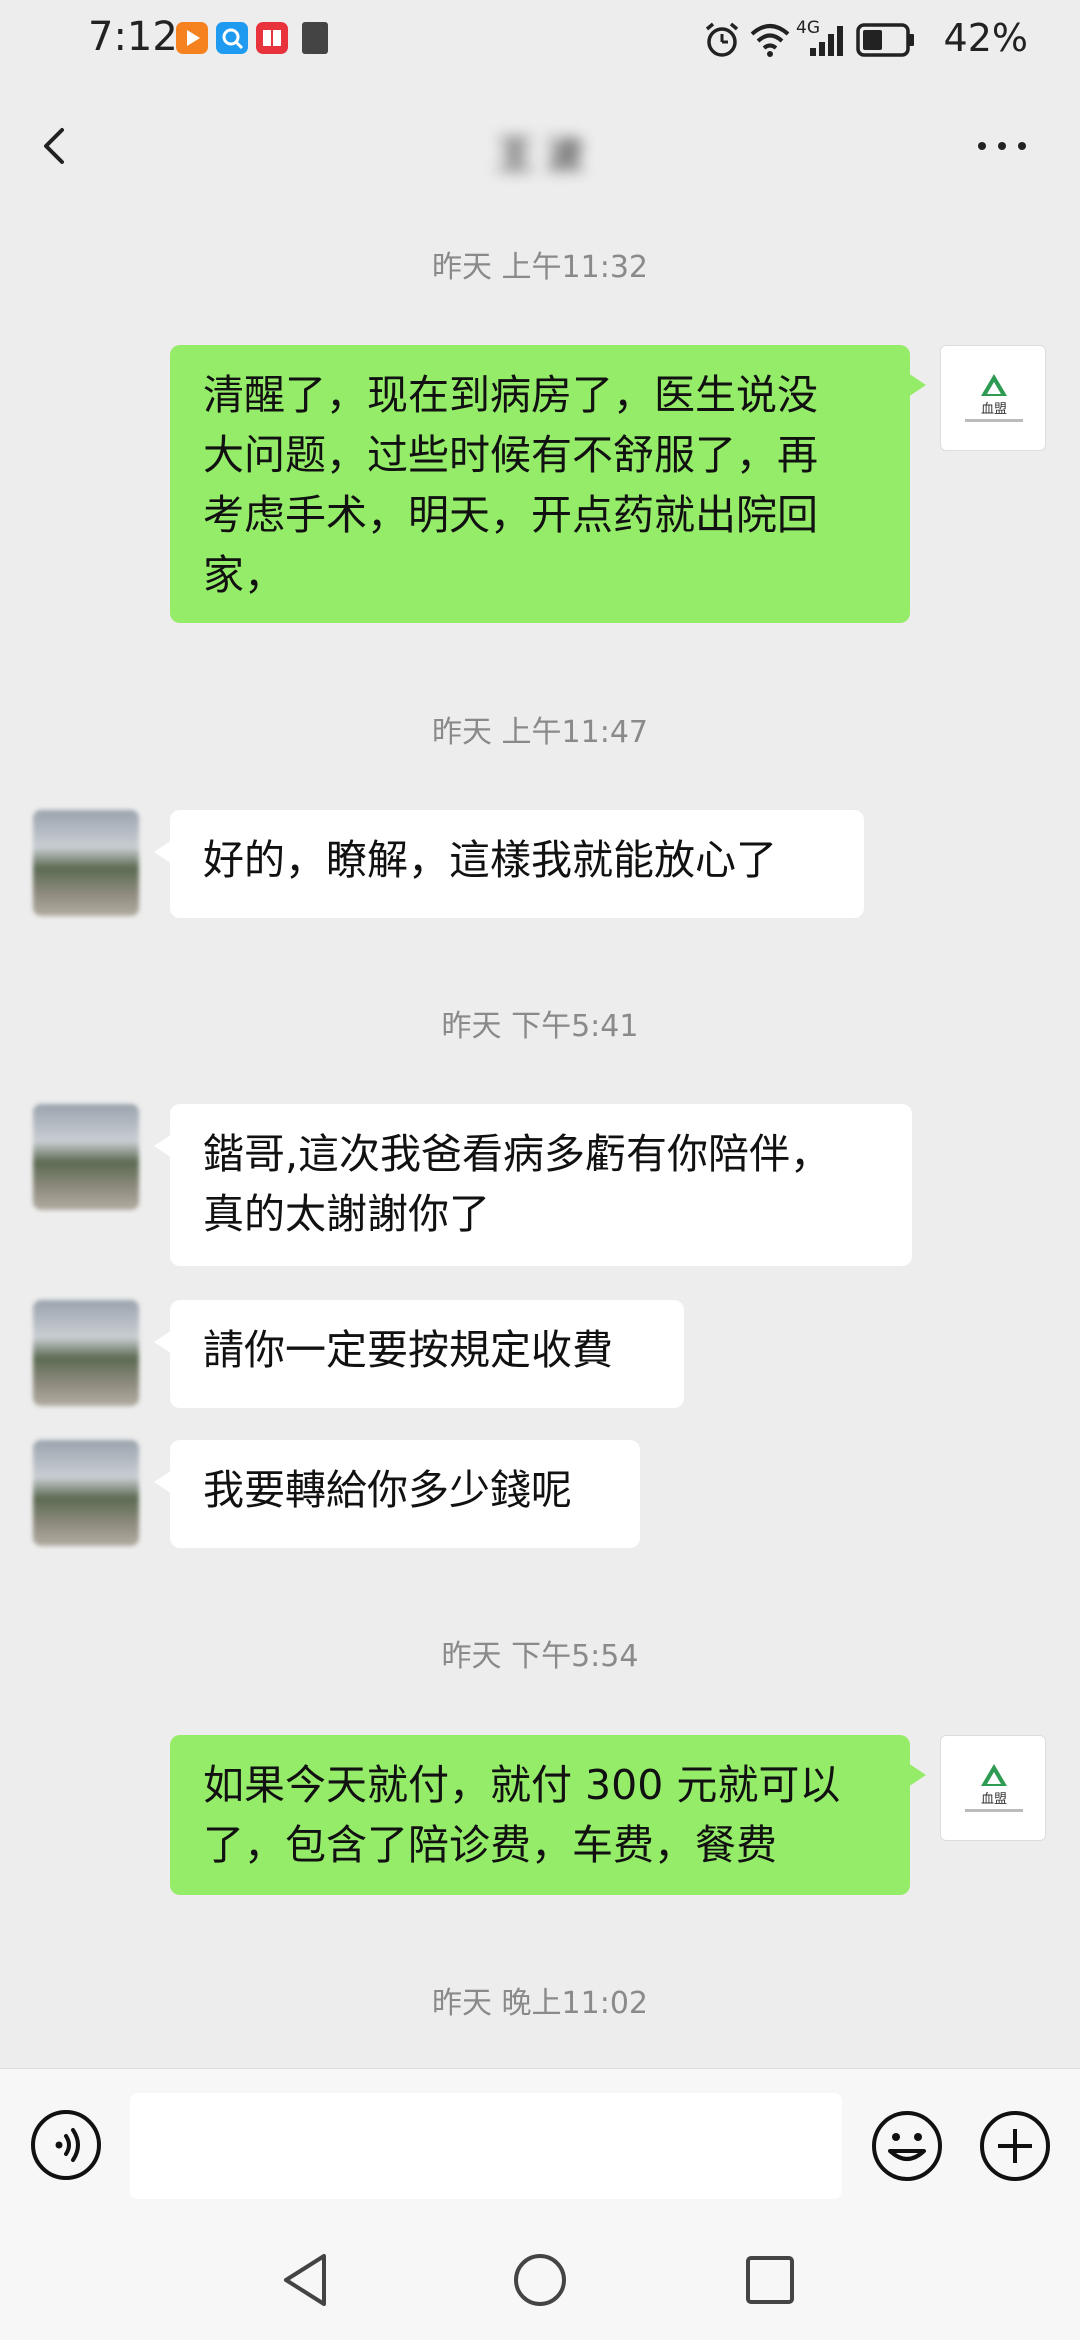  What do you see at coordinates (722, 39) in the screenshot?
I see `alarm-icon` at bounding box center [722, 39].